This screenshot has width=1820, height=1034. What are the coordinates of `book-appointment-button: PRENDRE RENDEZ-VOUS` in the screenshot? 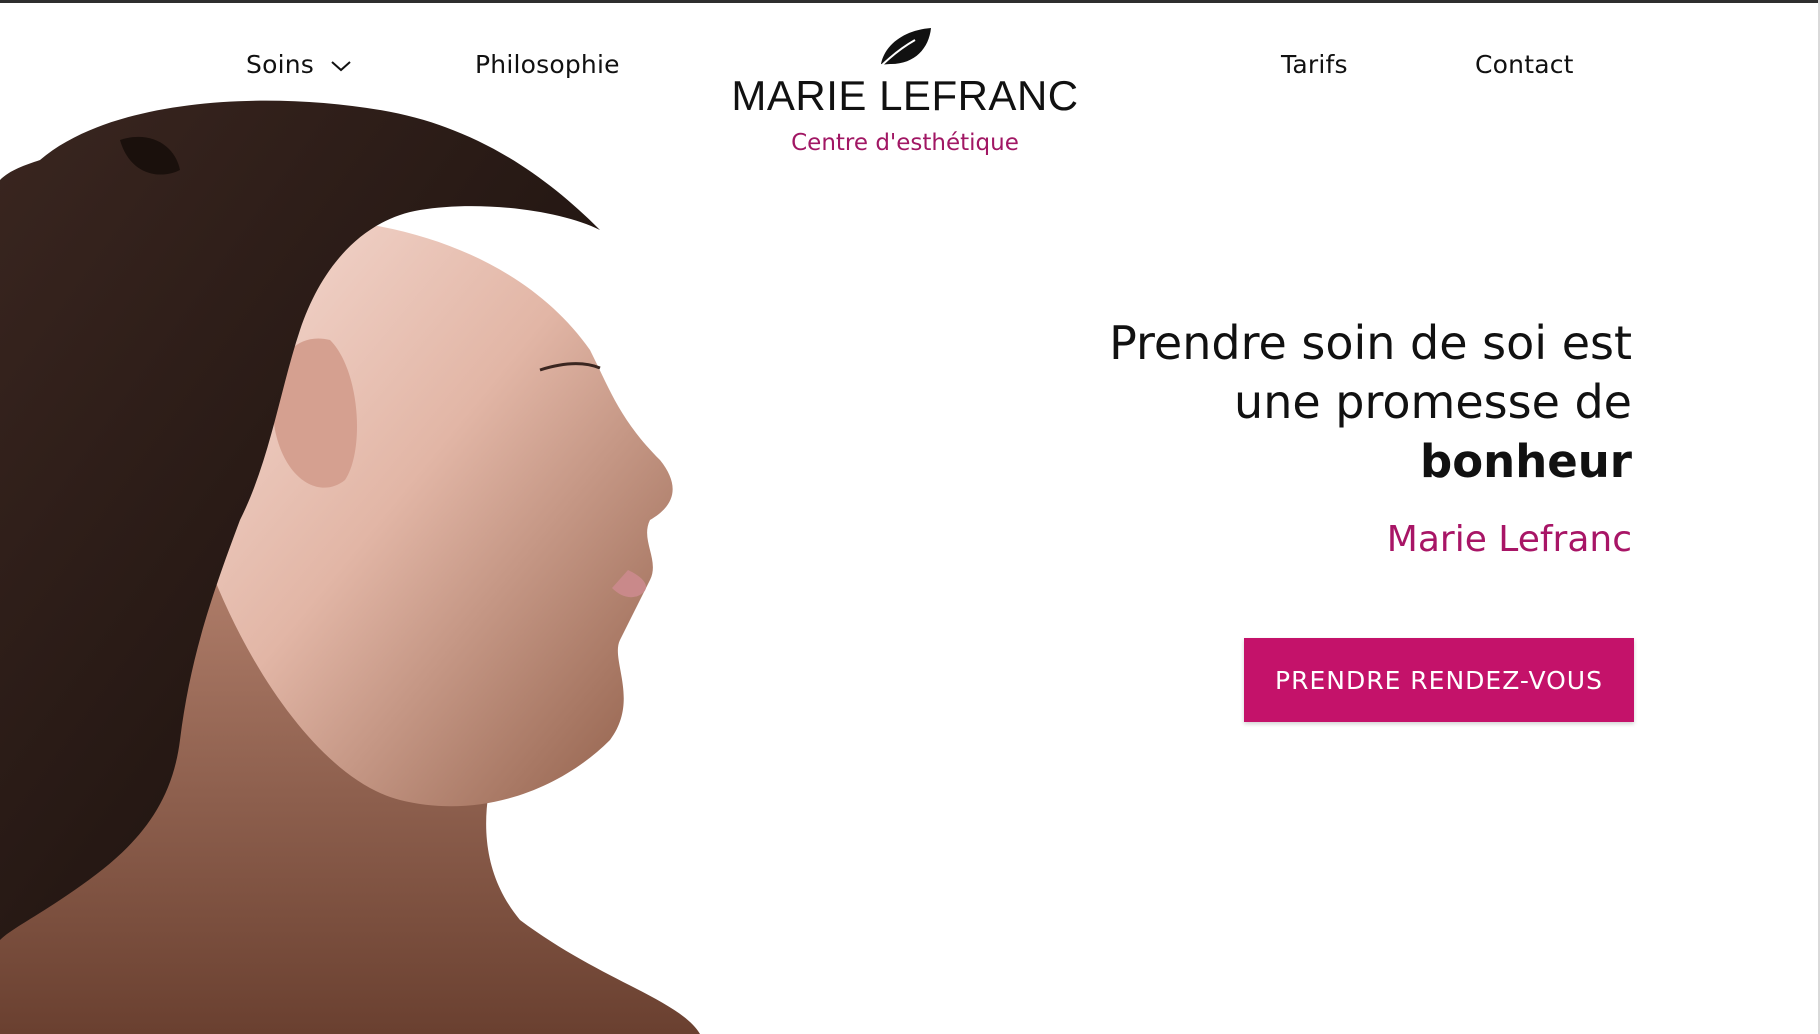 It's located at (1439, 680).